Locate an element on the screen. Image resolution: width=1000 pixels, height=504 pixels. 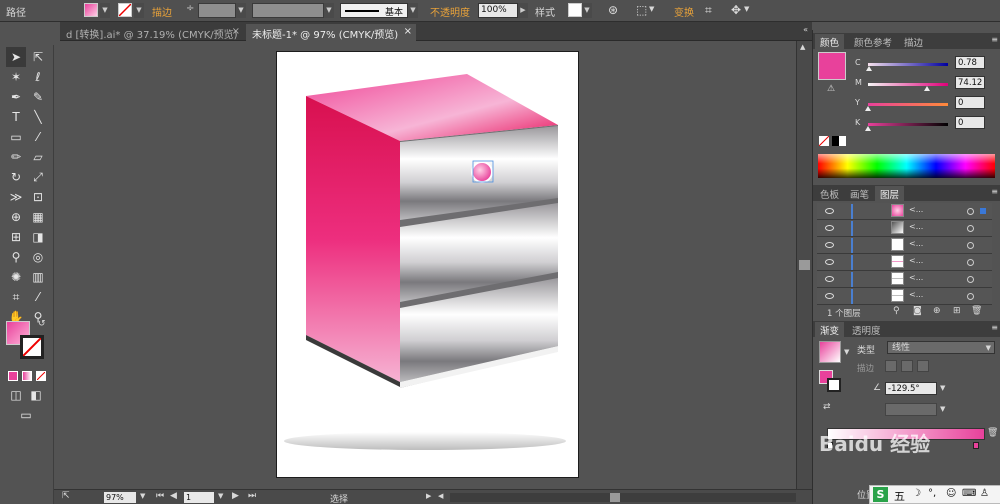
stroke-weight-dropdown: ▼ is located at coordinates (241, 10).